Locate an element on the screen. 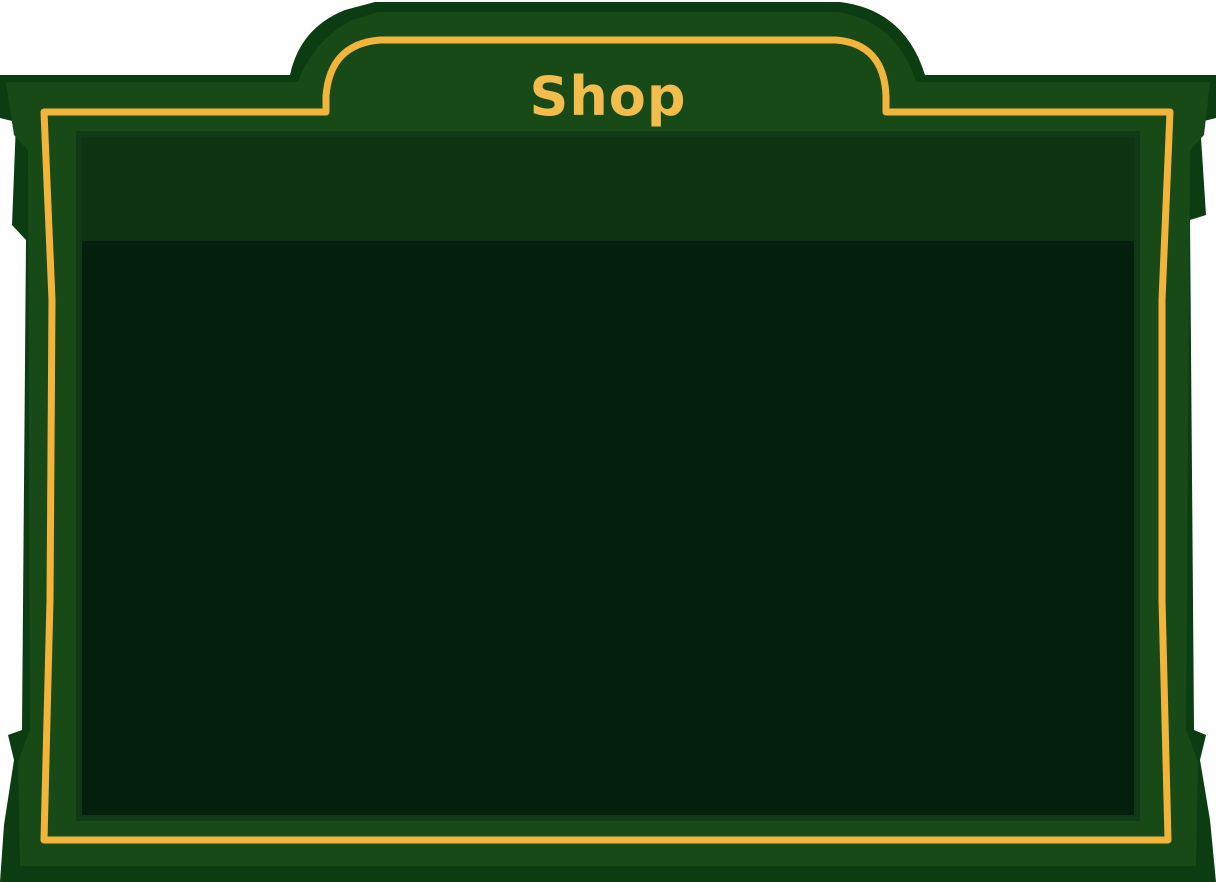  shop-header-strip is located at coordinates (608, 189).